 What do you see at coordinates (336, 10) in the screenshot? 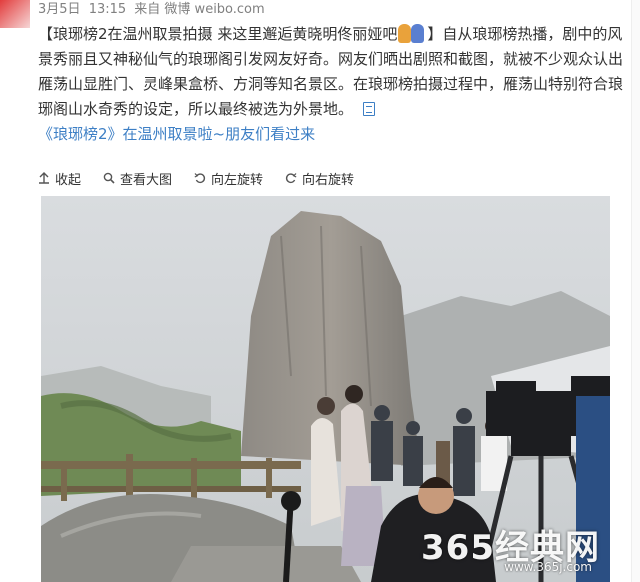
I see `post-meta: 3月5日 13:15 来自 微博 weibo.com` at bounding box center [336, 10].